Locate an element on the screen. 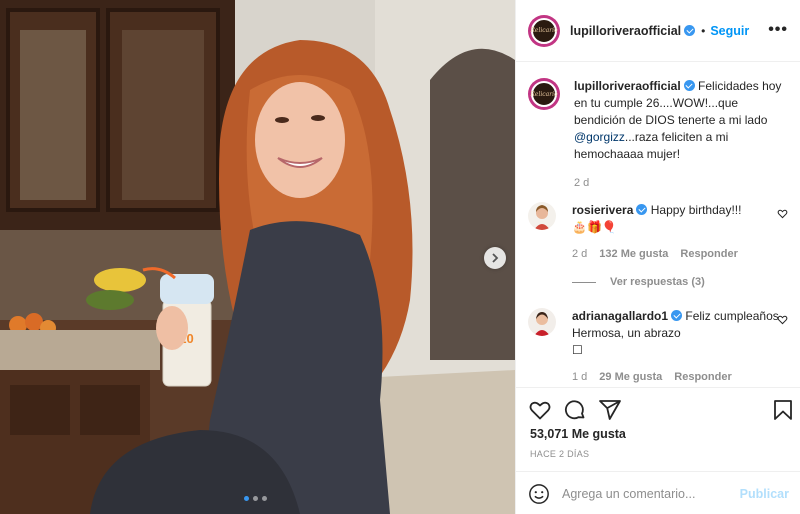 The image size is (800, 514). share-icon is located at coordinates (610, 410).